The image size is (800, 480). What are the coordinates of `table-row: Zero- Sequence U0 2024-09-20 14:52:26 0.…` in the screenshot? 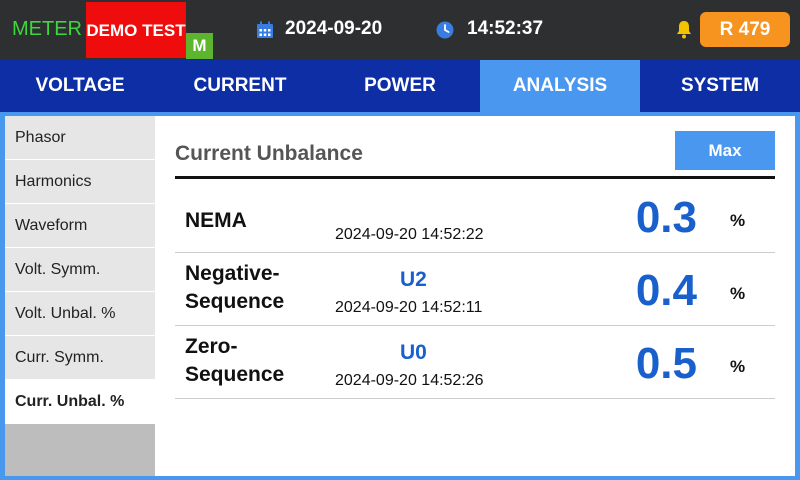 It's located at (475, 362).